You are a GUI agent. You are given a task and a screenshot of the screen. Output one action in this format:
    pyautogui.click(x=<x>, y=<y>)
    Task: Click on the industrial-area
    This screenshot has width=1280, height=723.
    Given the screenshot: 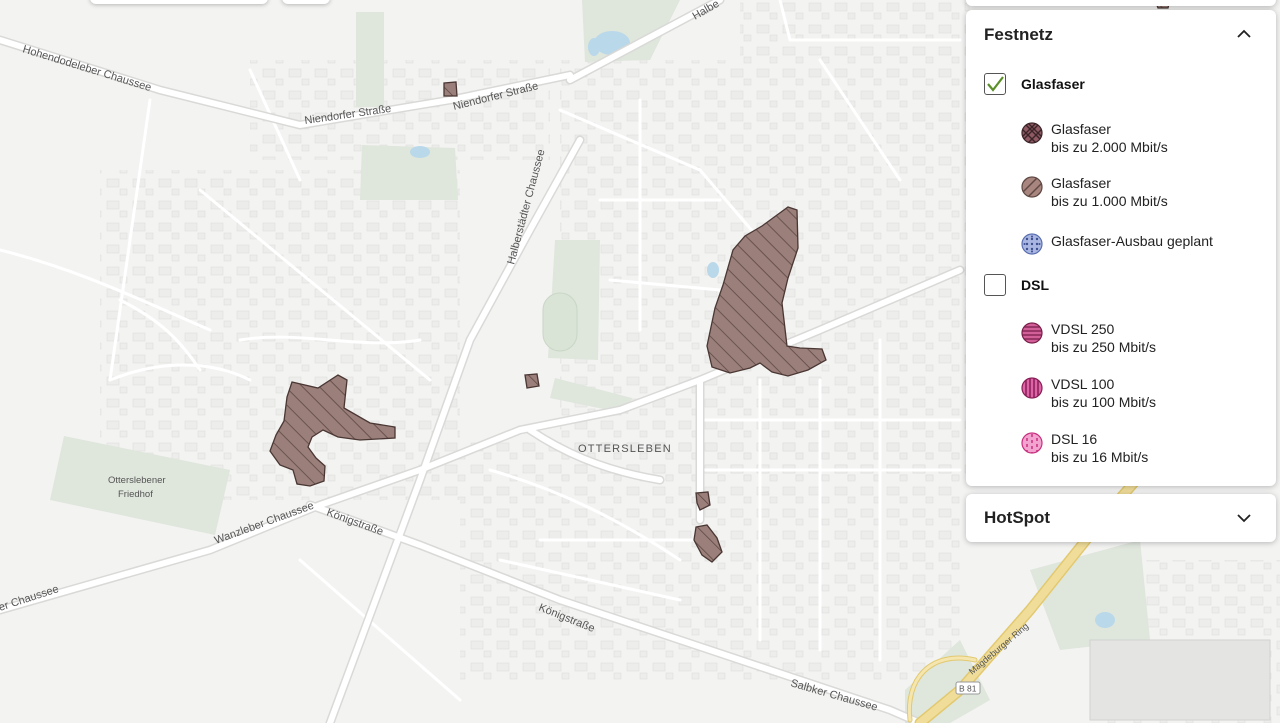 What is the action you would take?
    pyautogui.click(x=1180, y=680)
    